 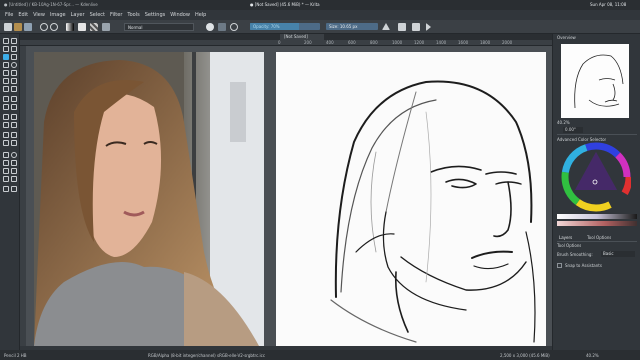 What do you see at coordinates (14, 125) in the screenshot?
I see `fill-tool-icon` at bounding box center [14, 125].